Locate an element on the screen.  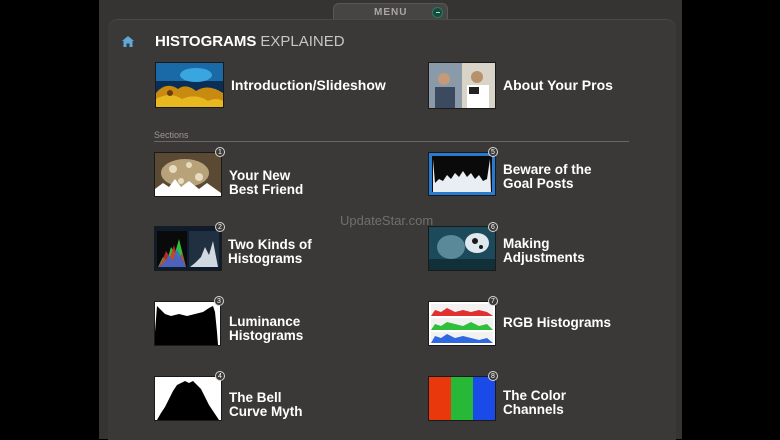
sections-heading: Sections is located at coordinates (171, 135).